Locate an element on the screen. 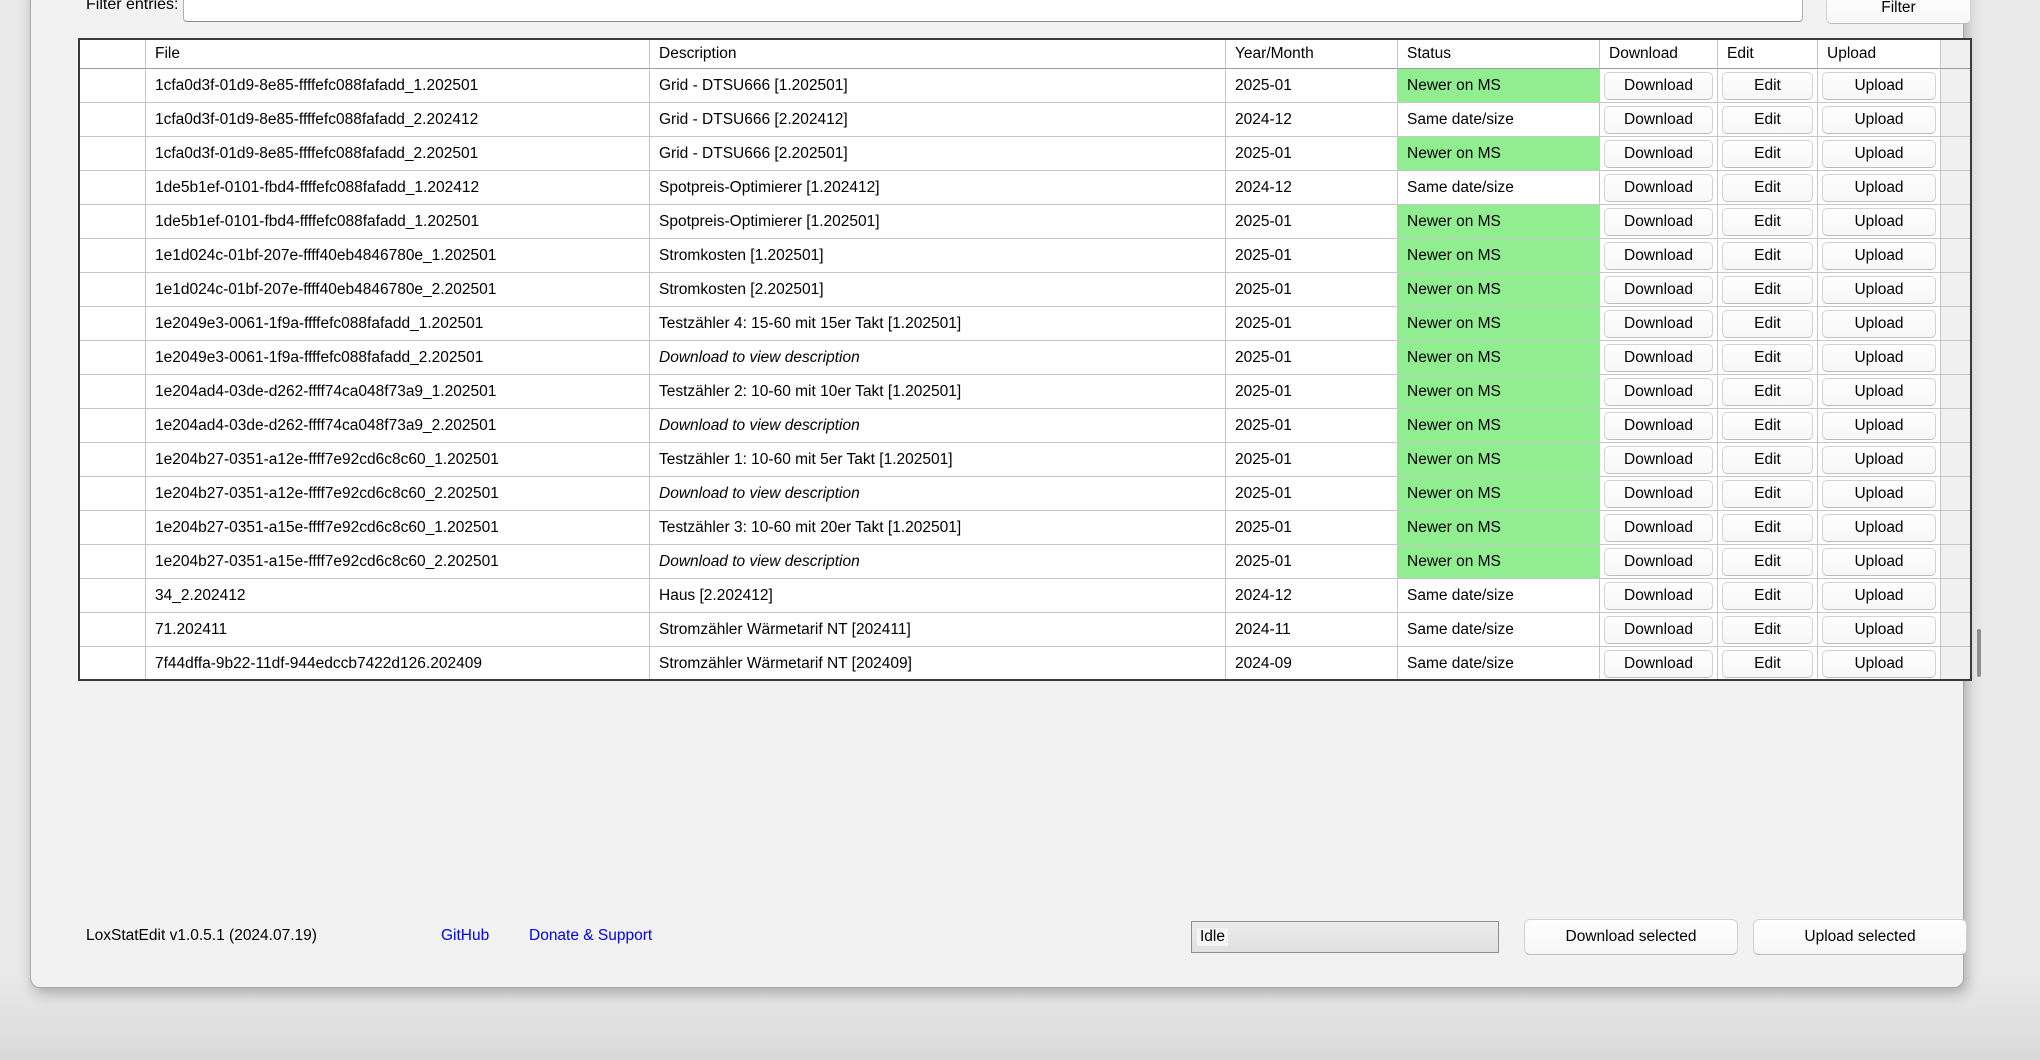  column-header-status: Status is located at coordinates (1499, 54).